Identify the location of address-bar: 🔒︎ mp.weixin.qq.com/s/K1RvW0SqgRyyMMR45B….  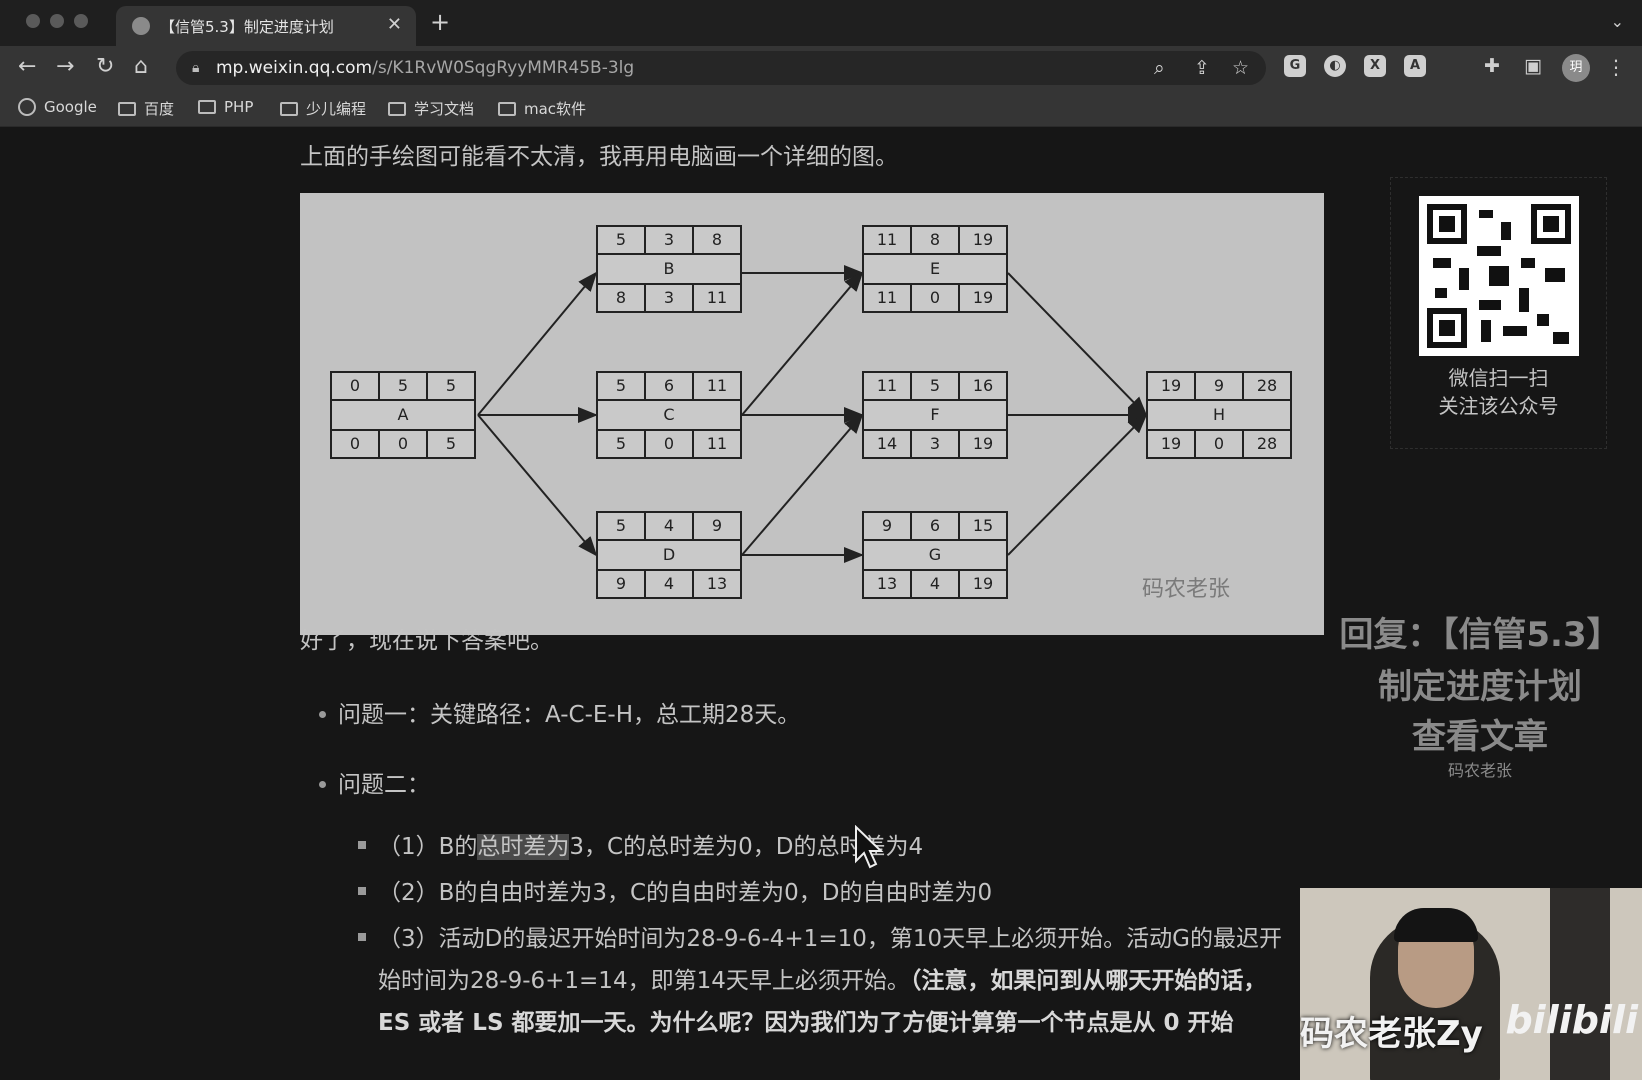
(721, 68).